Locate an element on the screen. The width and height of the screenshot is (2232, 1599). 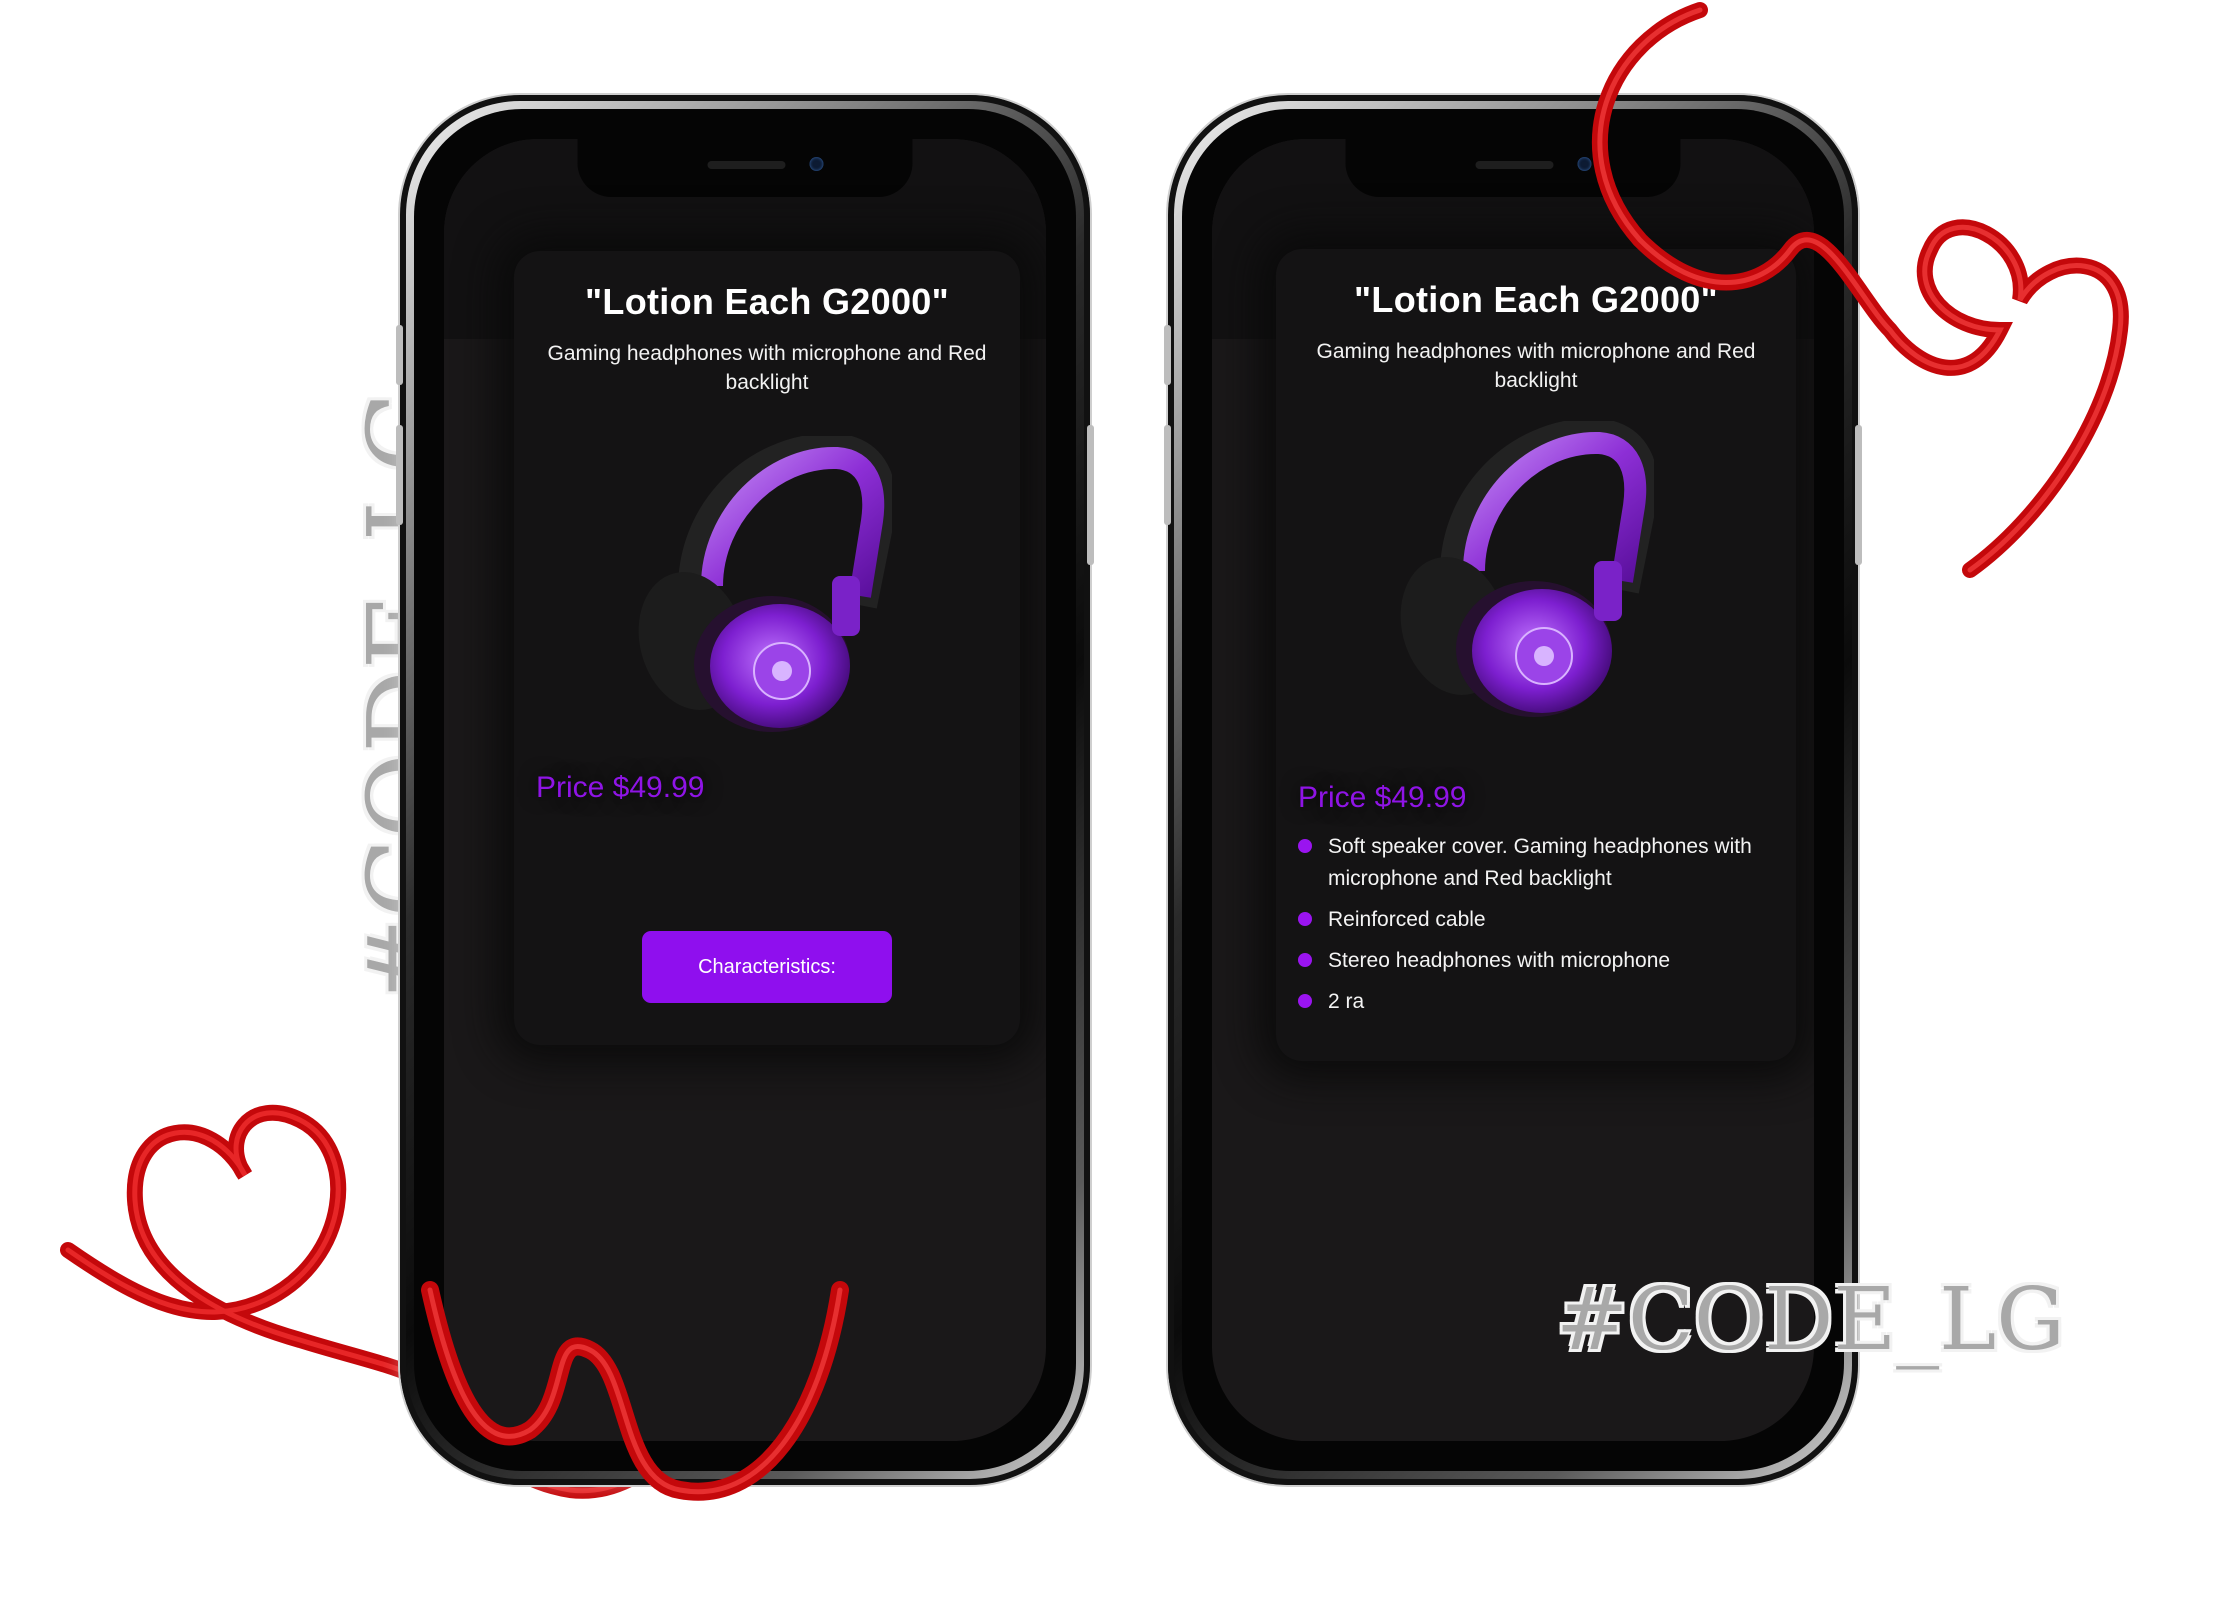
list-item: Reinforced cable is located at coordinates (1527, 920).